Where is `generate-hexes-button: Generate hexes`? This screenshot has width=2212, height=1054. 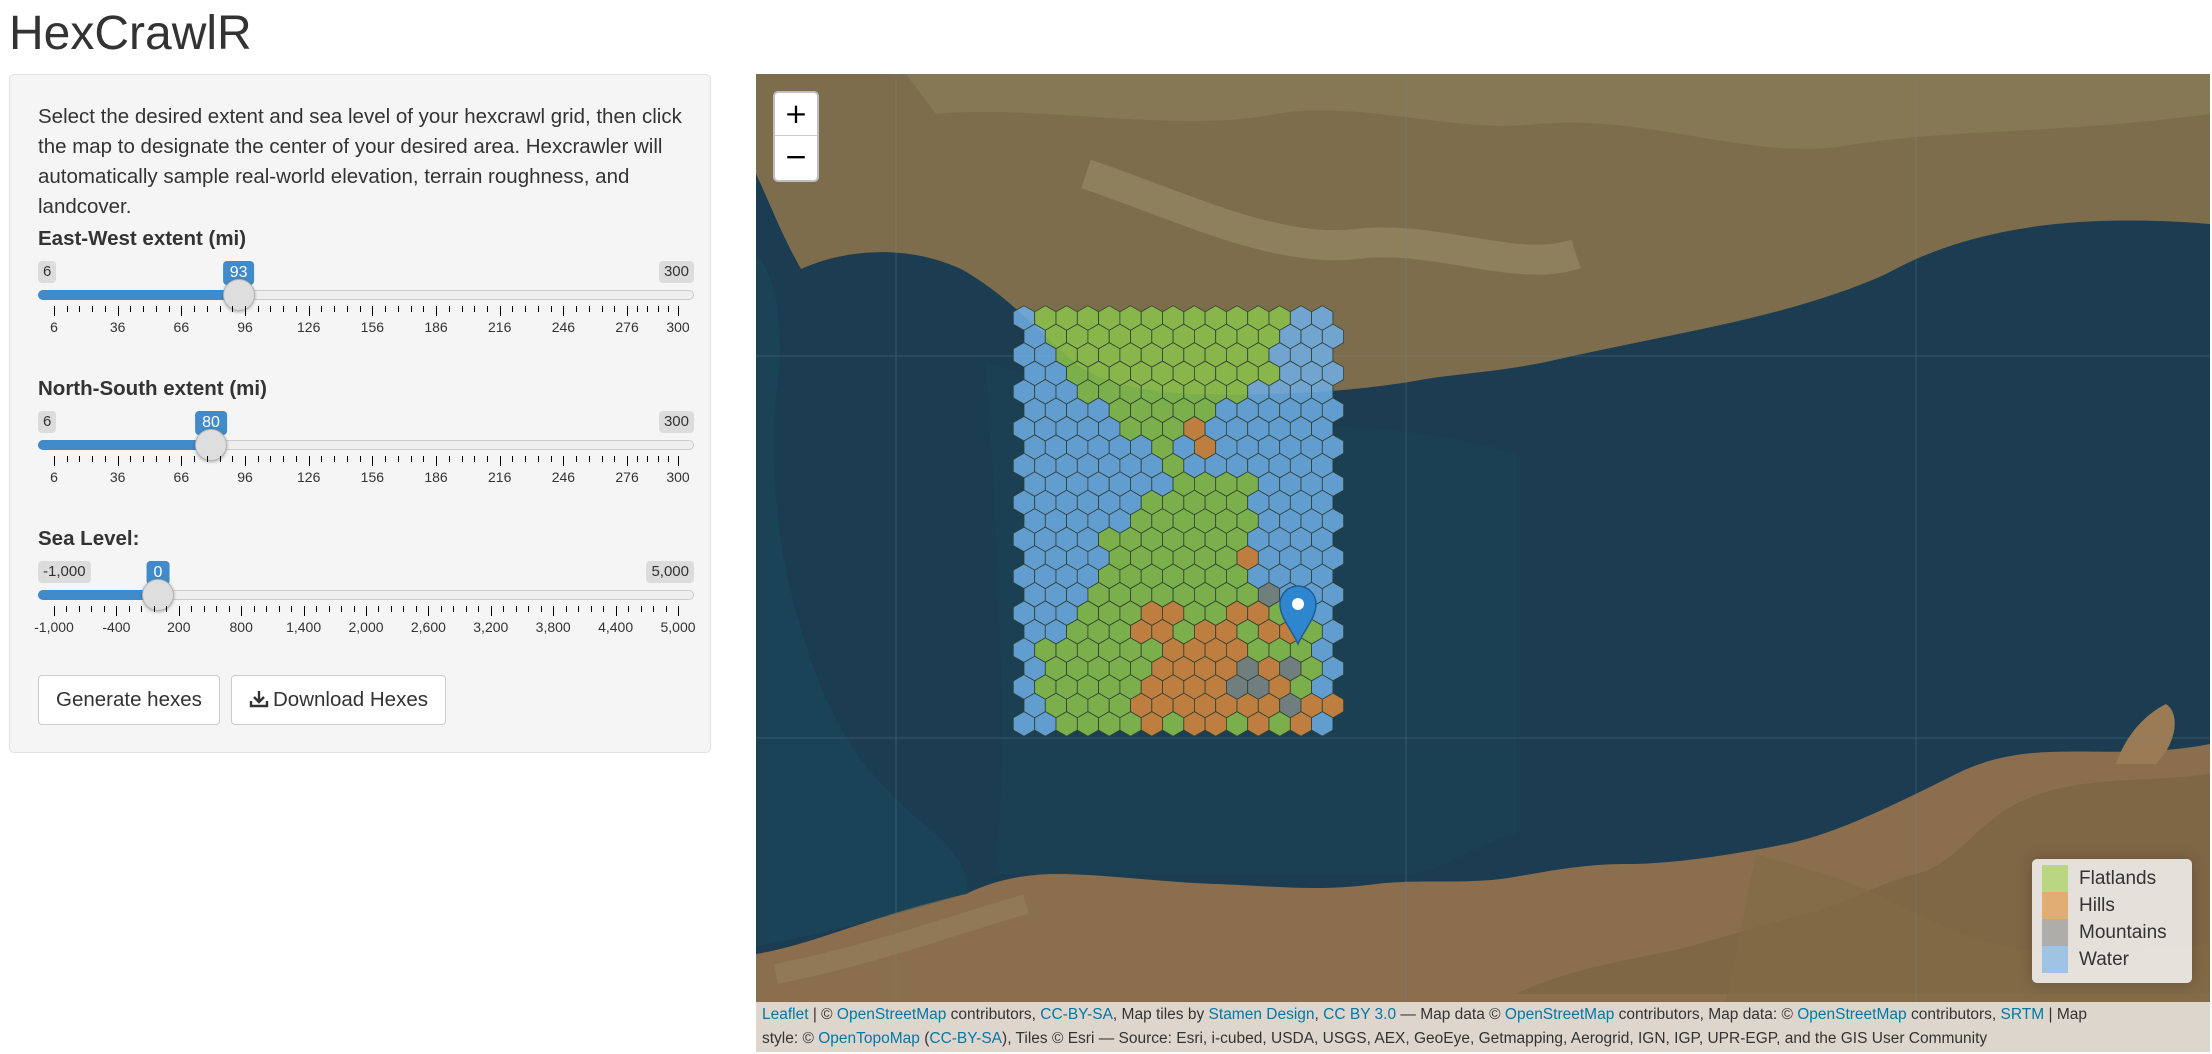 generate-hexes-button: Generate hexes is located at coordinates (129, 700).